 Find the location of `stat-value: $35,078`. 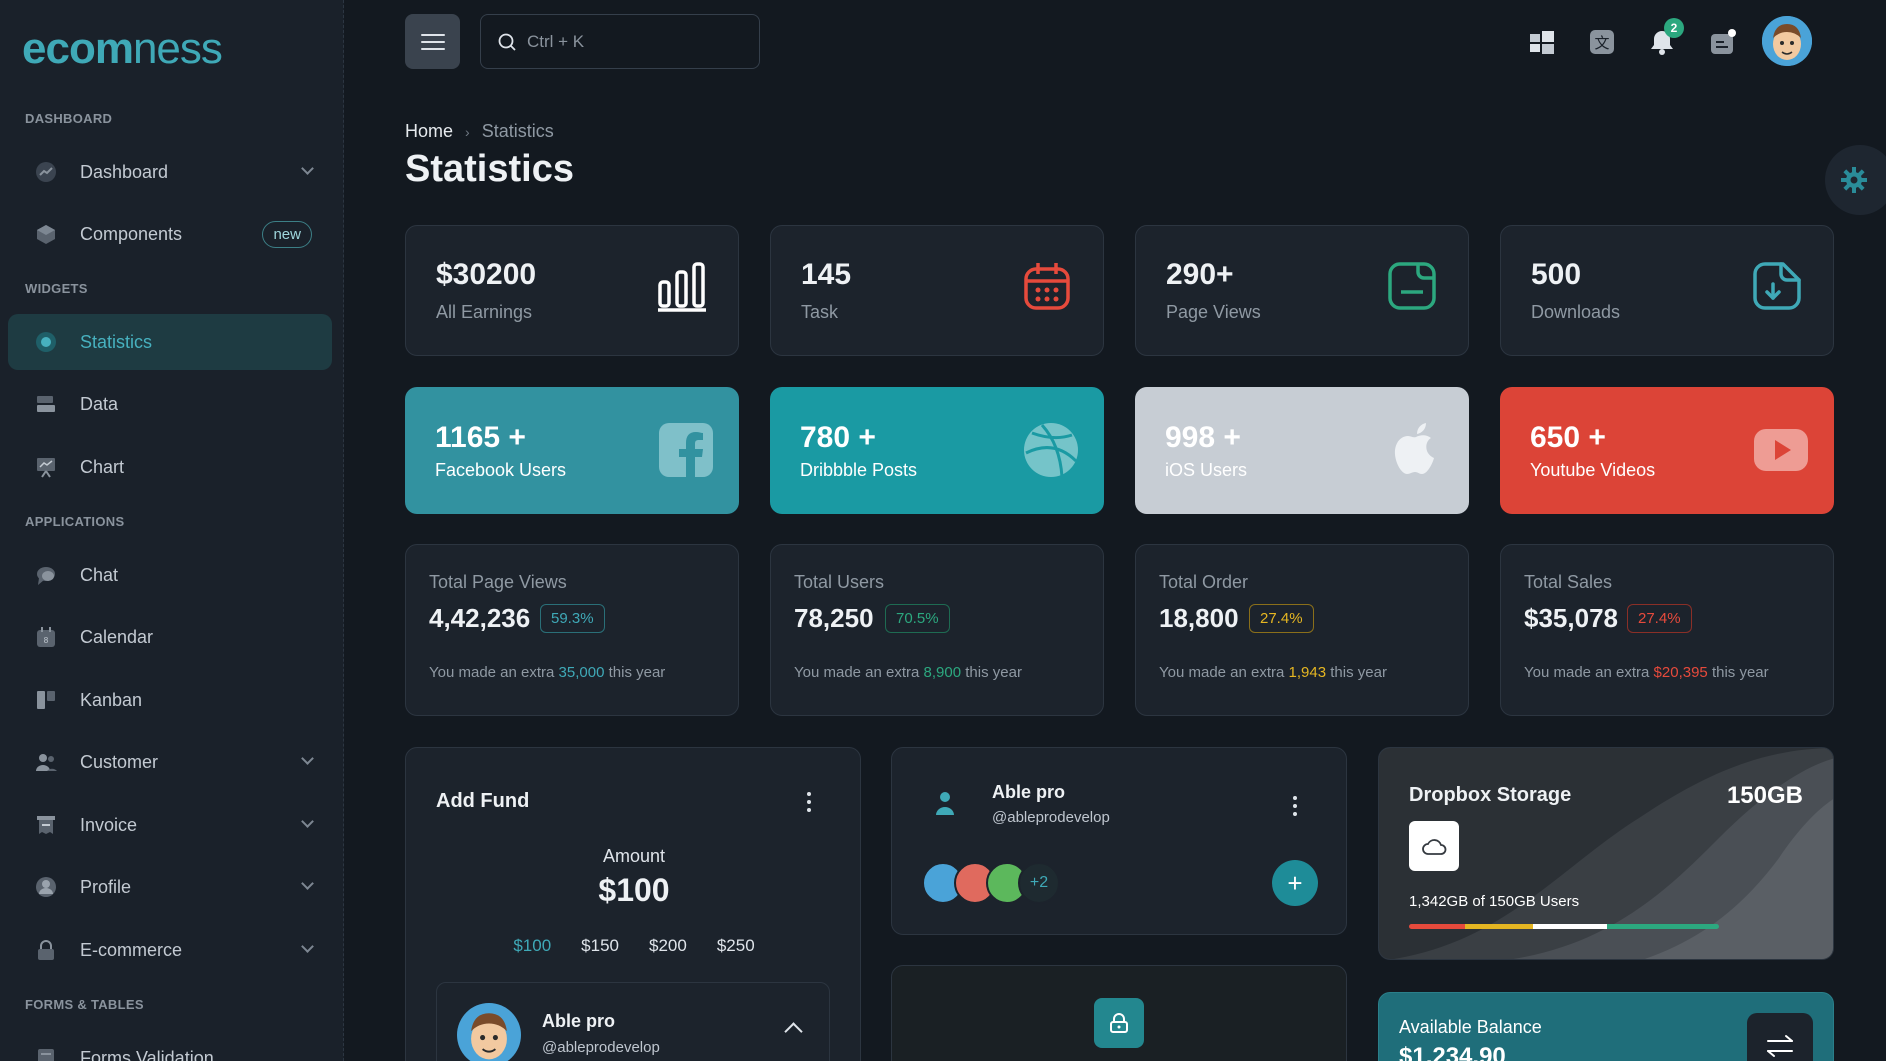

stat-value: $35,078 is located at coordinates (1571, 618).